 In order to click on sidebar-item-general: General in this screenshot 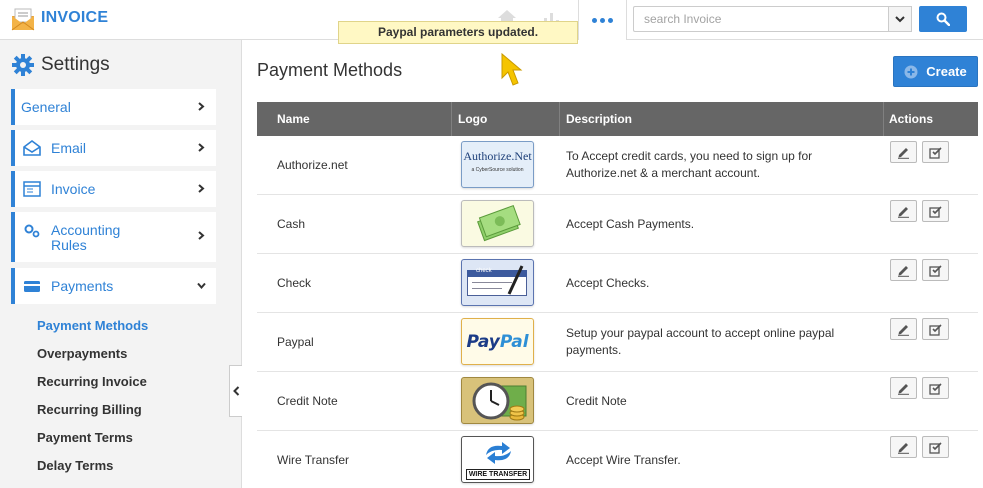, I will do `click(113, 107)`.